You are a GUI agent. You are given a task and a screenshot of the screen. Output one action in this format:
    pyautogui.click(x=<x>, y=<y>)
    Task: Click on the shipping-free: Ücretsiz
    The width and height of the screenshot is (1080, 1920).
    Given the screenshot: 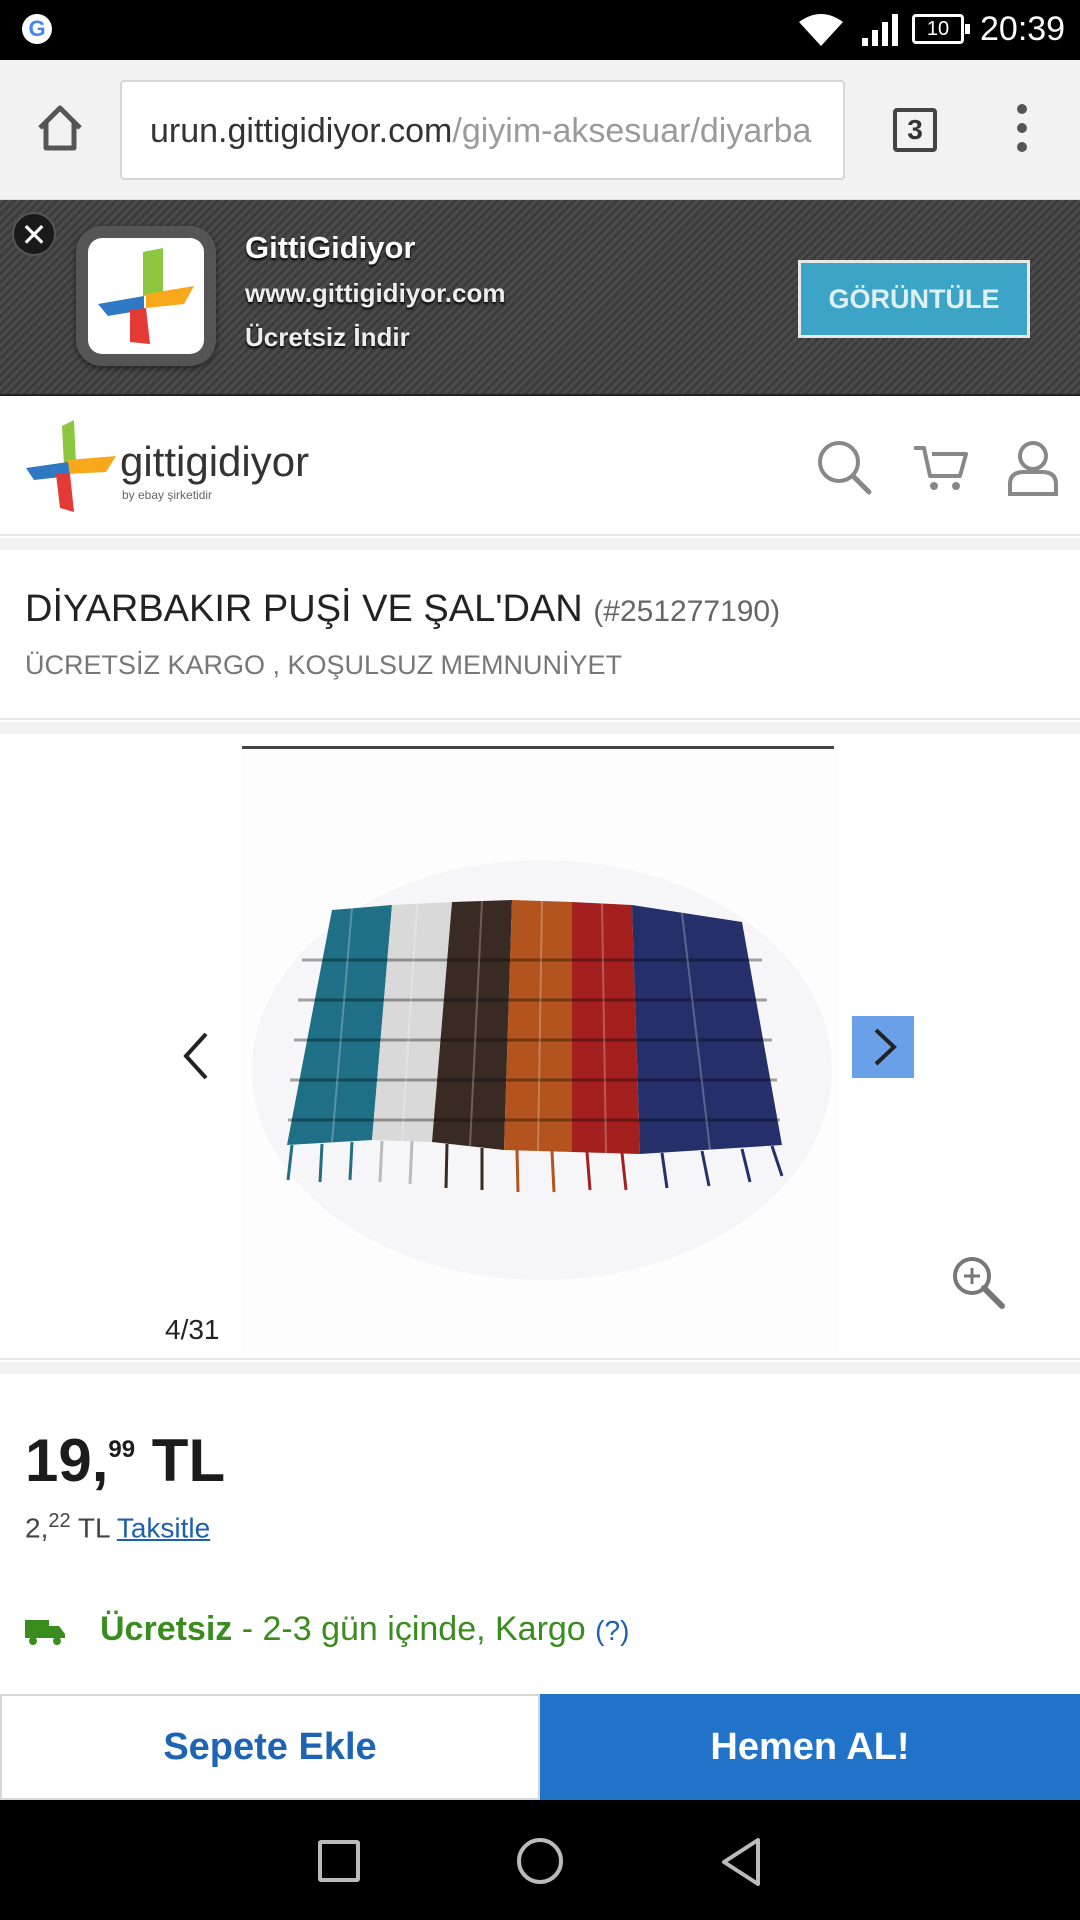 What is the action you would take?
    pyautogui.click(x=166, y=1629)
    